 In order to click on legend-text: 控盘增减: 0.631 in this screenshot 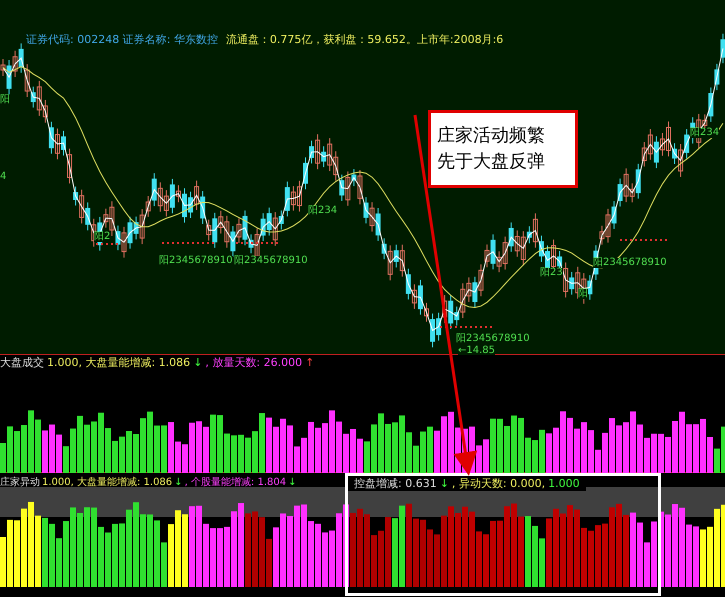, I will do `click(395, 484)`.